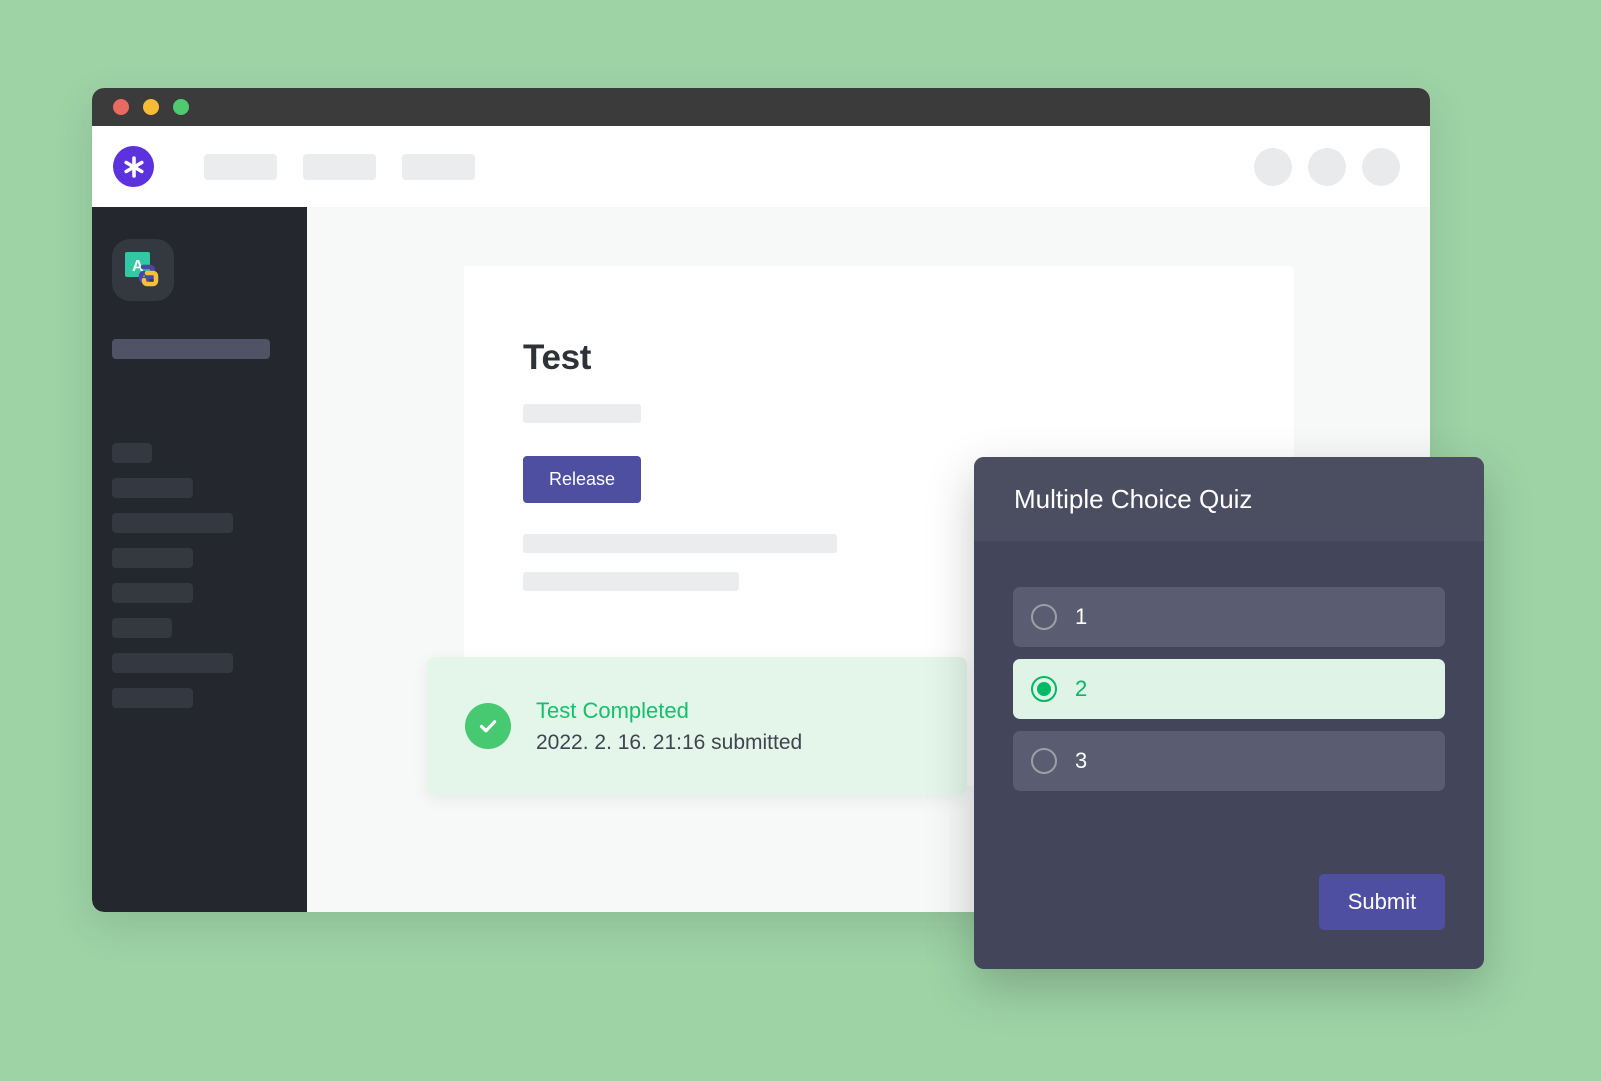 Image resolution: width=1601 pixels, height=1081 pixels. Describe the element at coordinates (1229, 689) in the screenshot. I see `quiz-option-2: 2` at that location.